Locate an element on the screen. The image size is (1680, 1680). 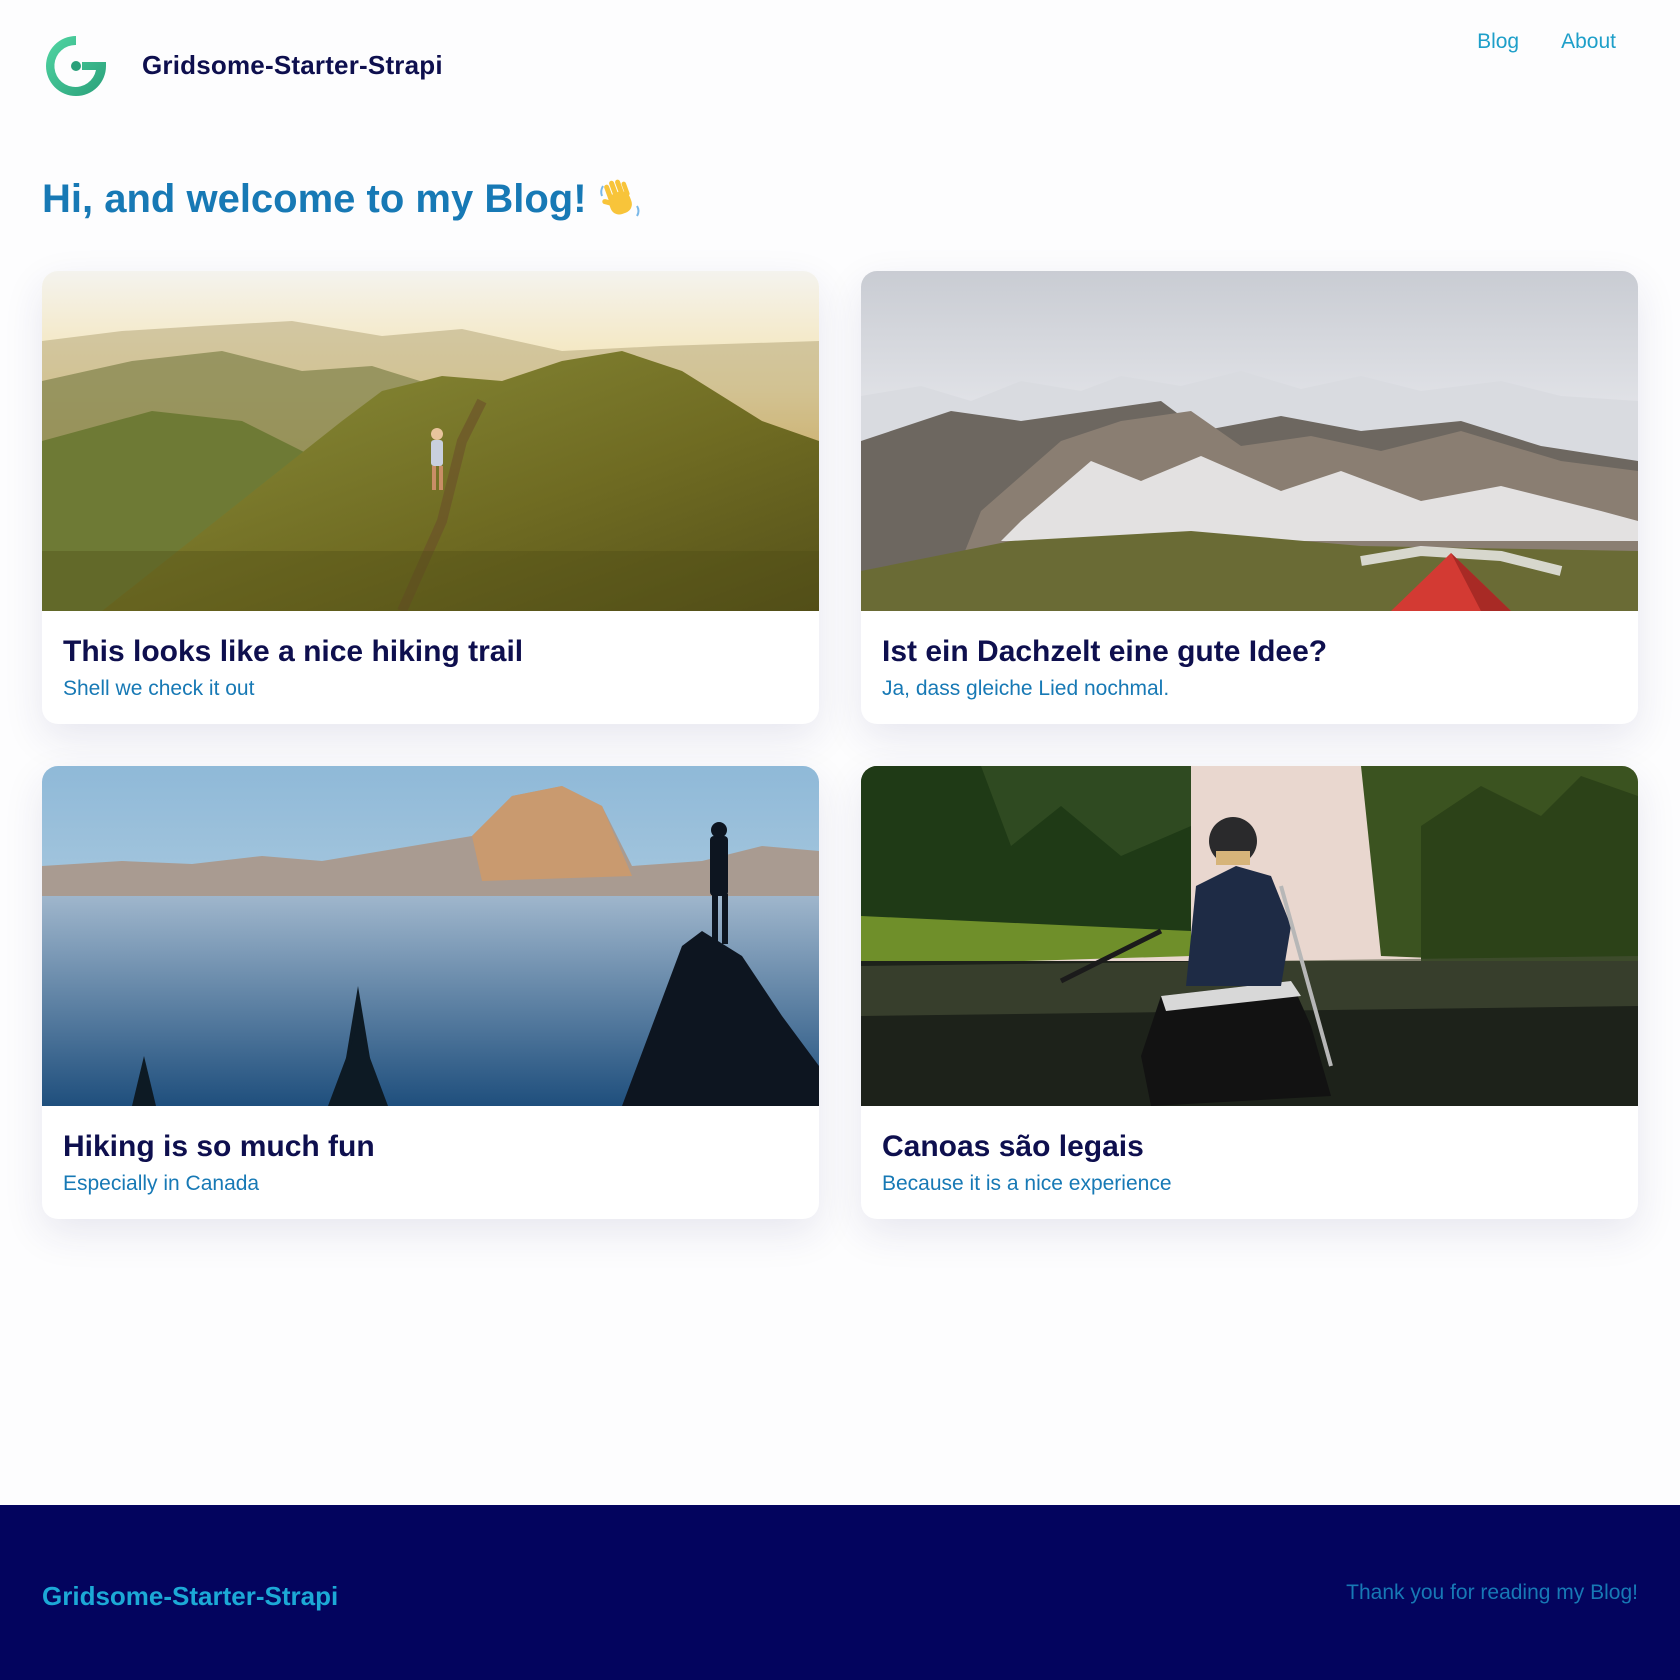
post-description: Shell we check it out is located at coordinates (159, 688).